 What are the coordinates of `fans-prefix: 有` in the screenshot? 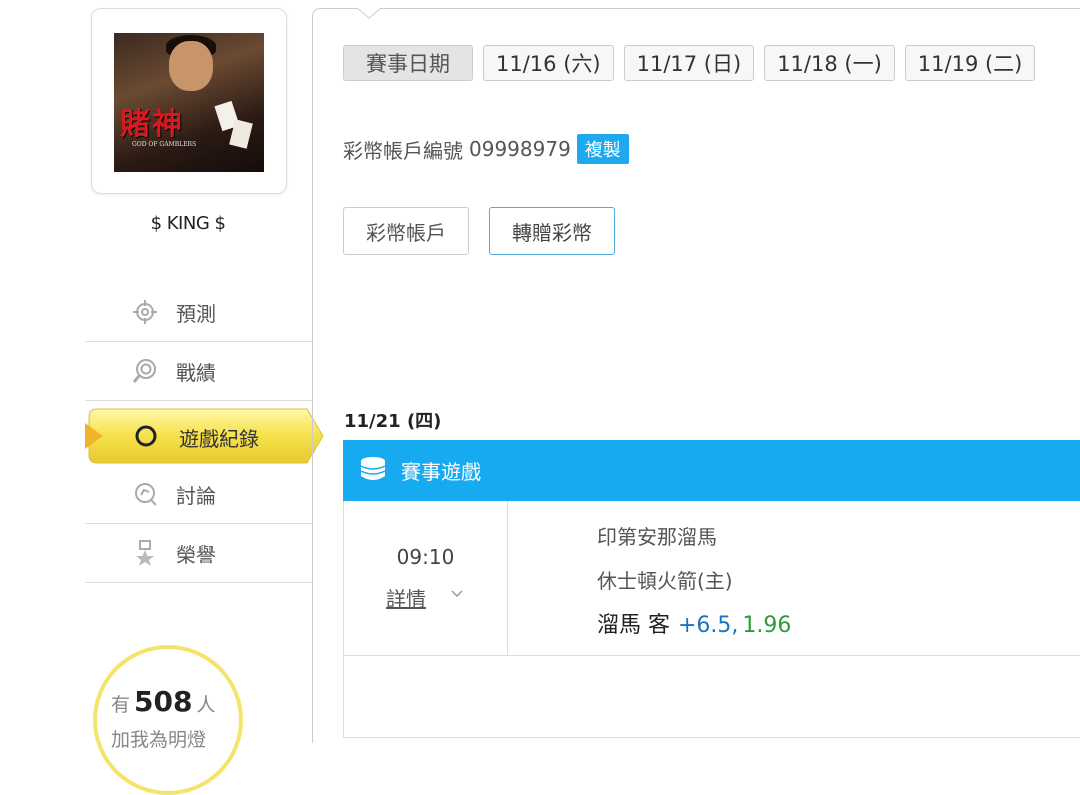 It's located at (121, 705).